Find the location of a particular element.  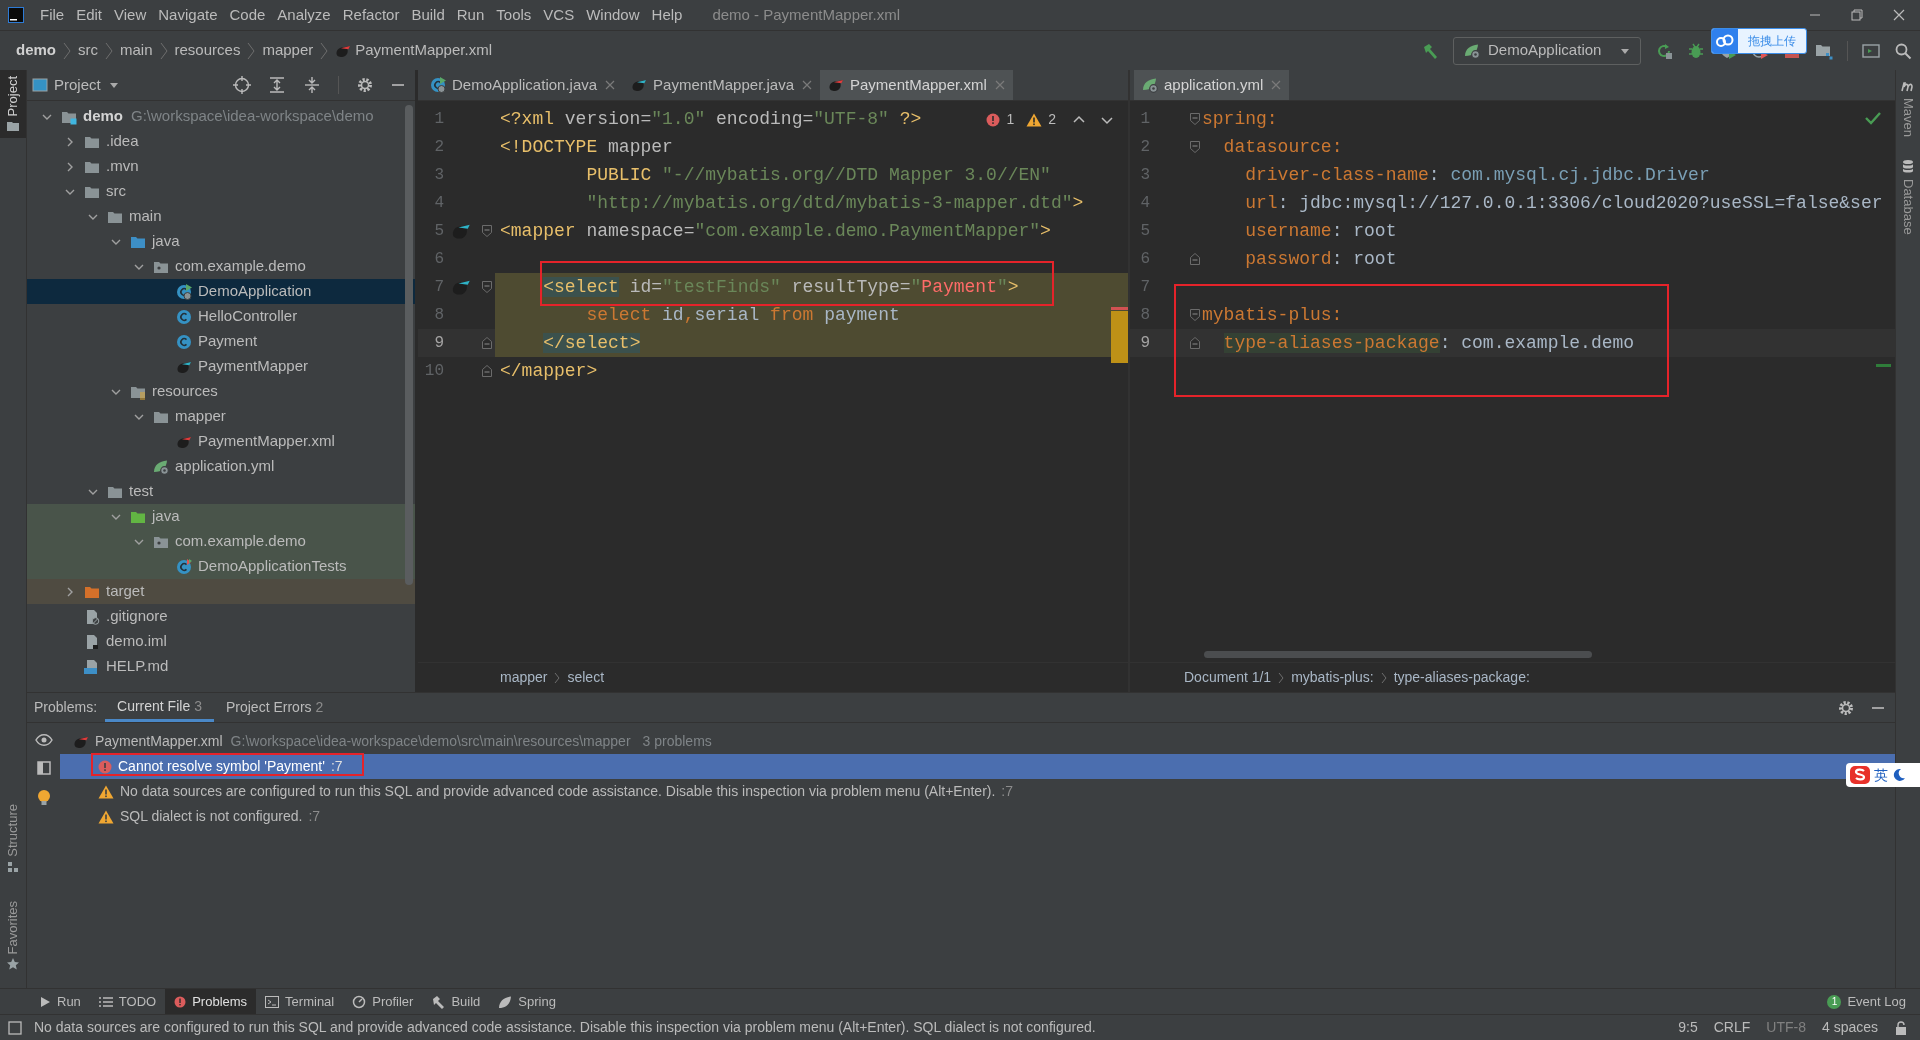

code-line: spring: is located at coordinates (1240, 119).